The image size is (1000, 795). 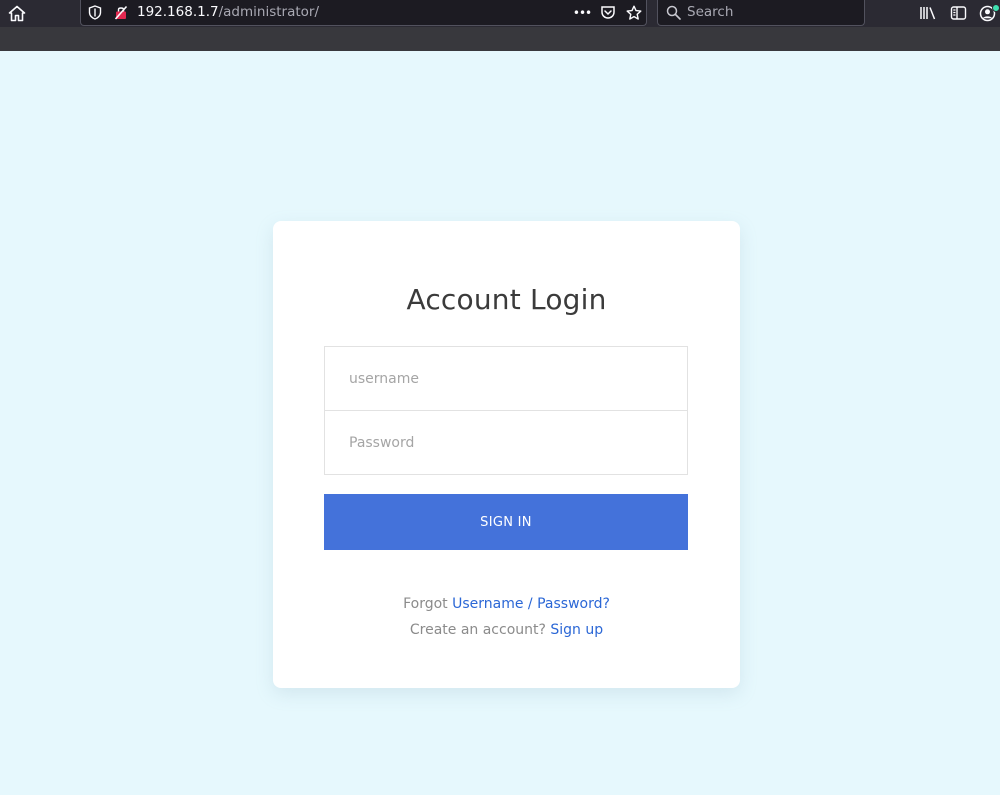 What do you see at coordinates (996, 8) in the screenshot?
I see `account-notification-dot` at bounding box center [996, 8].